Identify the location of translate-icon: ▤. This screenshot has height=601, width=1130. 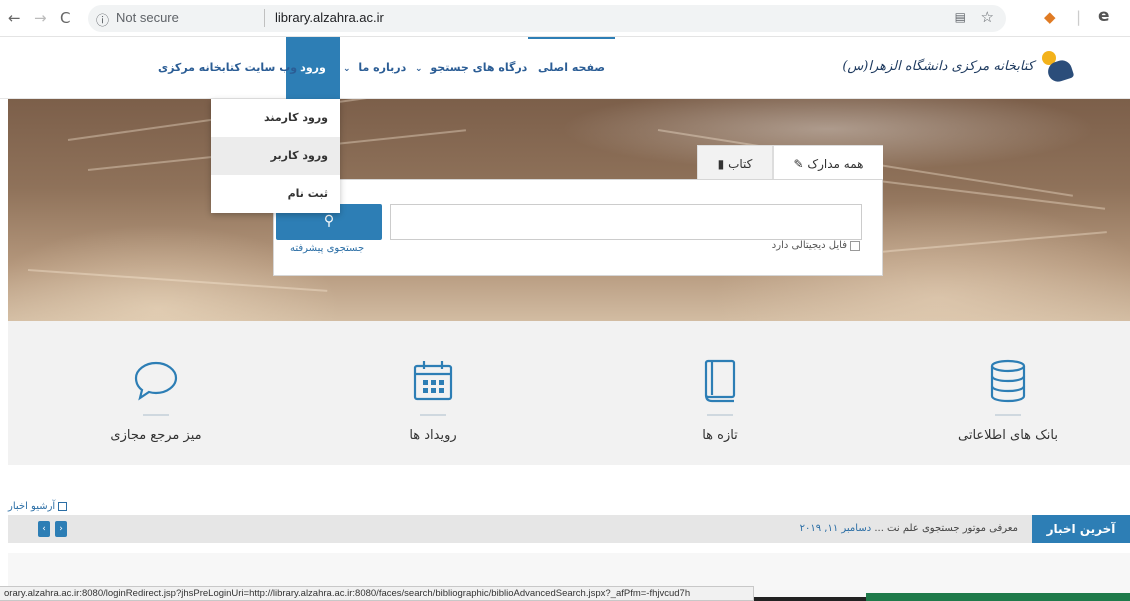
(960, 17).